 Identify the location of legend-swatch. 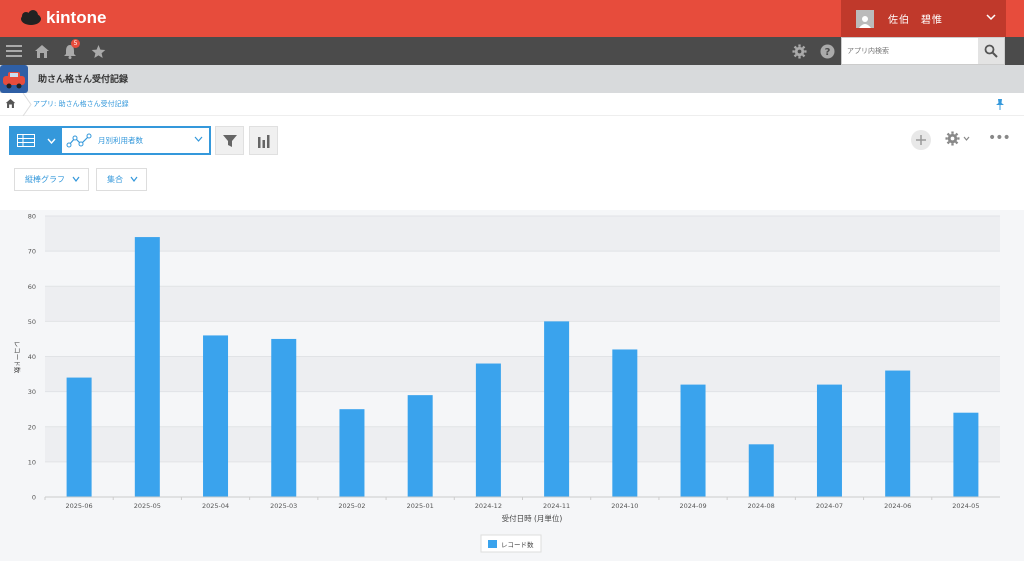
(492, 544).